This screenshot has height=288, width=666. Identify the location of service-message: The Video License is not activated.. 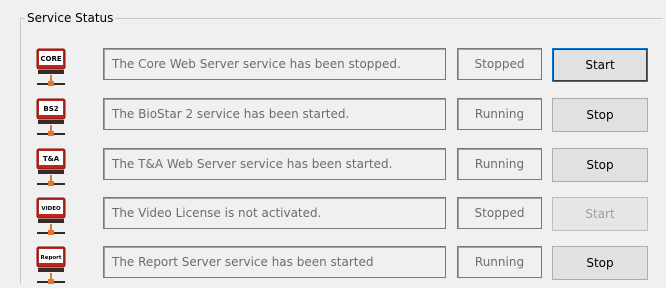
(274, 213).